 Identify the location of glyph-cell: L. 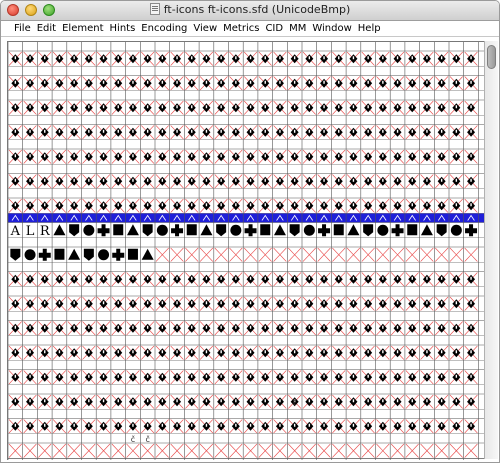
(30, 231).